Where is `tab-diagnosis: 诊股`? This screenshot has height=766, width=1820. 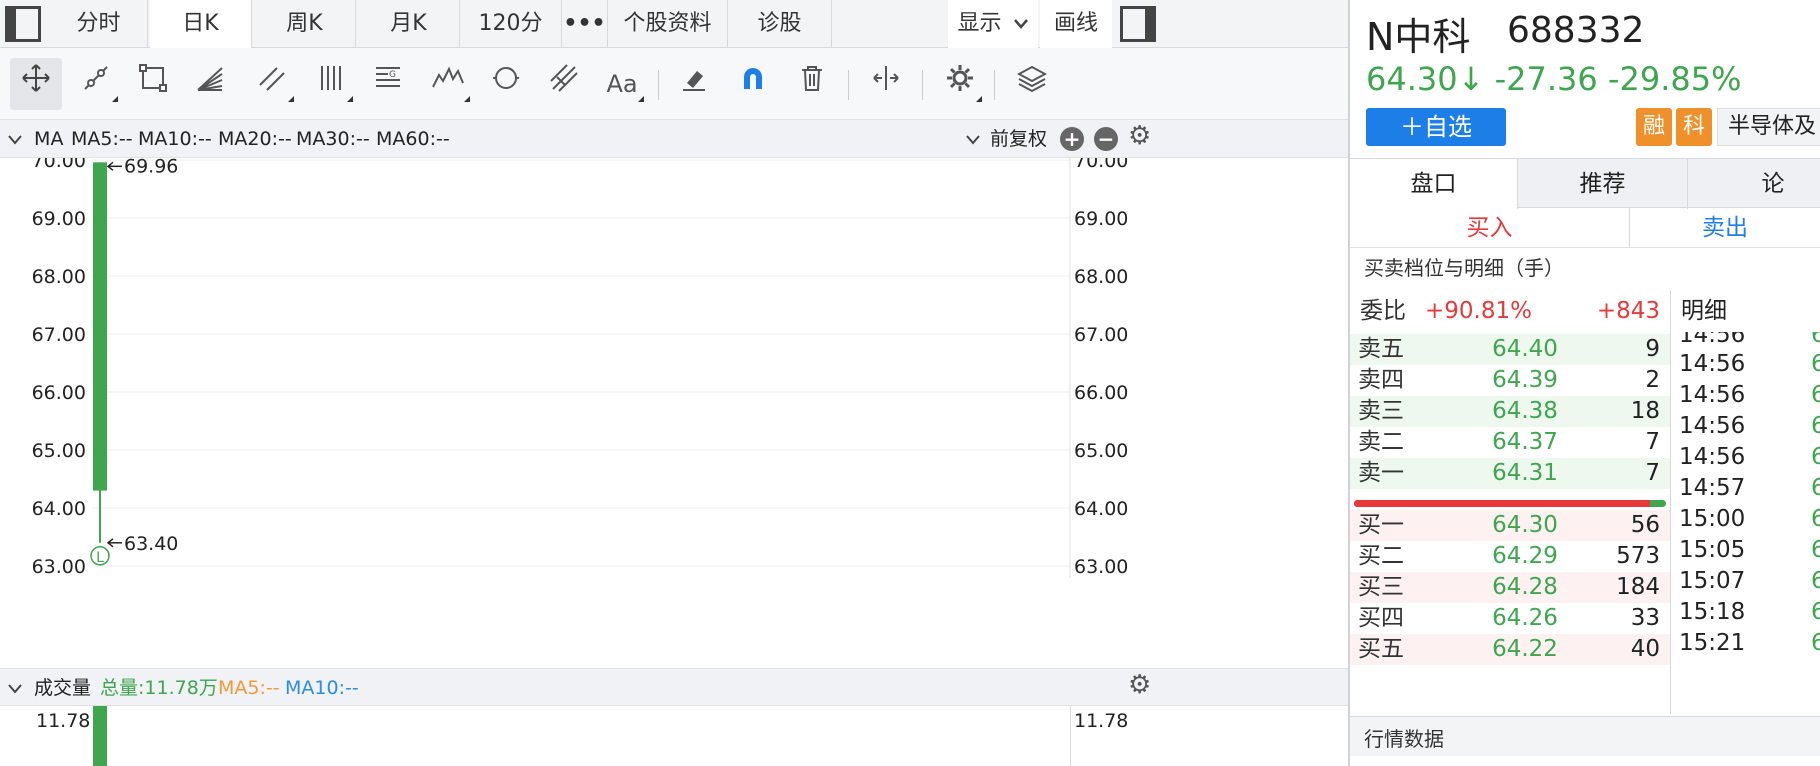
tab-diagnosis: 诊股 is located at coordinates (780, 24).